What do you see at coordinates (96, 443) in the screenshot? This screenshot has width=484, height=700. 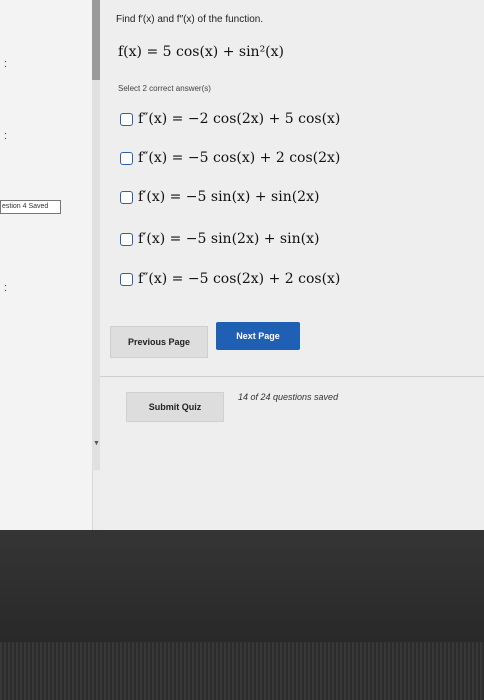 I see `scroll-down-arrow-icon: ▼` at bounding box center [96, 443].